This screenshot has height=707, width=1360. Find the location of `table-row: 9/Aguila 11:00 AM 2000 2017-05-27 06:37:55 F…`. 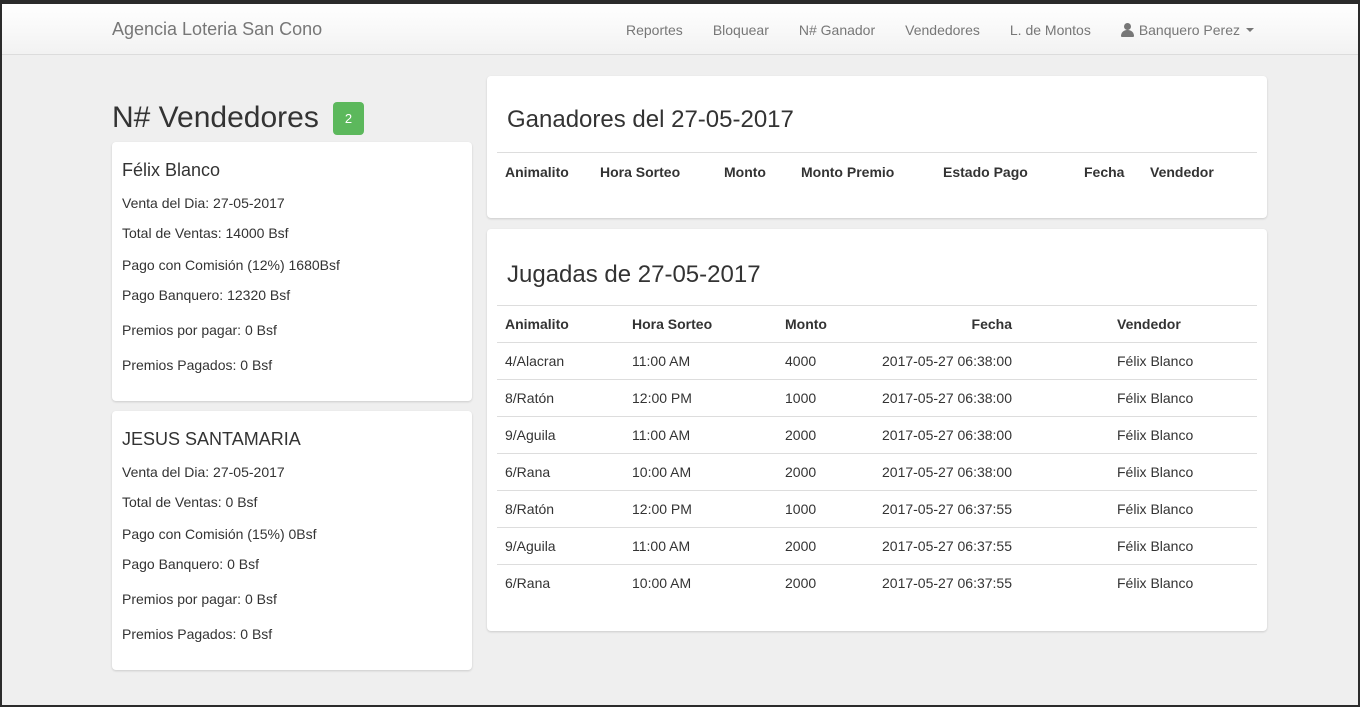

table-row: 9/Aguila 11:00 AM 2000 2017-05-27 06:37:55 F… is located at coordinates (877, 546).